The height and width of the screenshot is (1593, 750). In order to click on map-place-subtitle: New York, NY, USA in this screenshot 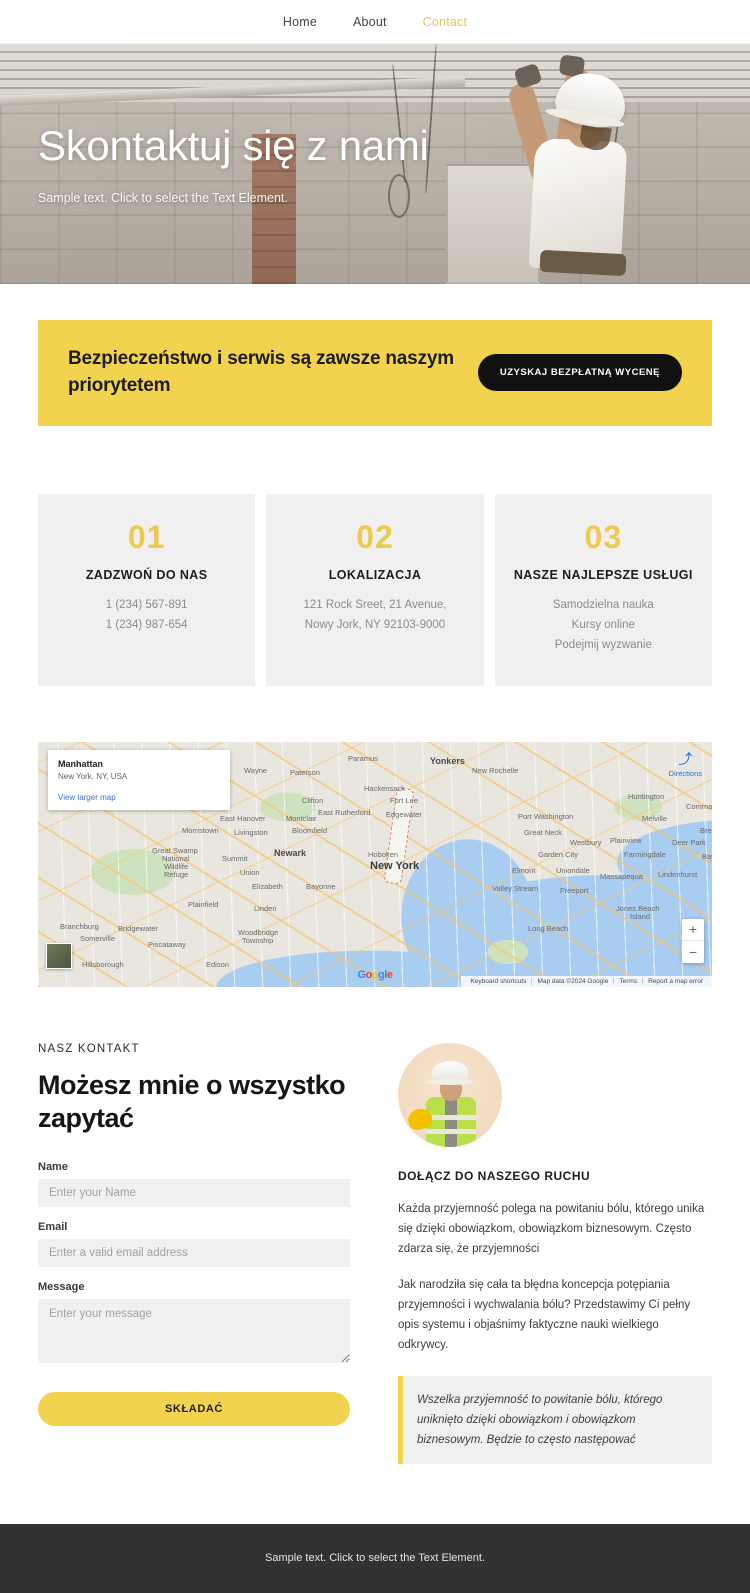, I will do `click(93, 776)`.